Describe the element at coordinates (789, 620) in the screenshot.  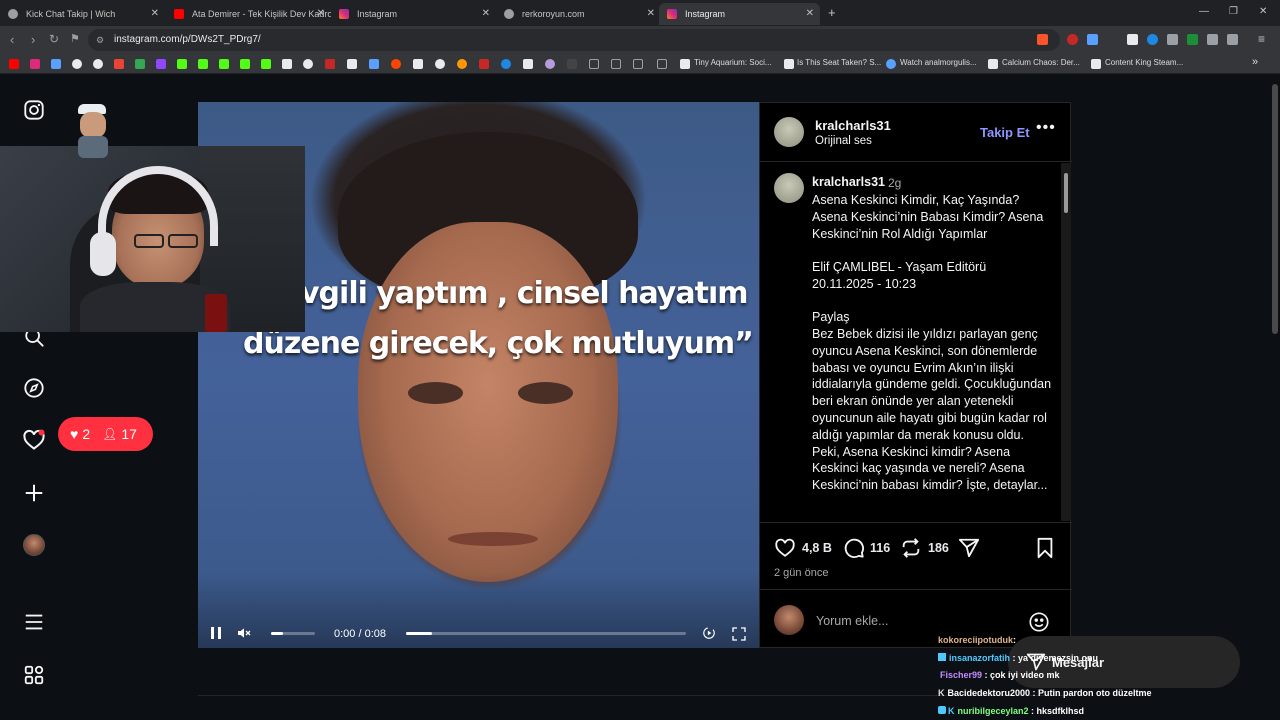
I see `current-user-avatar` at that location.